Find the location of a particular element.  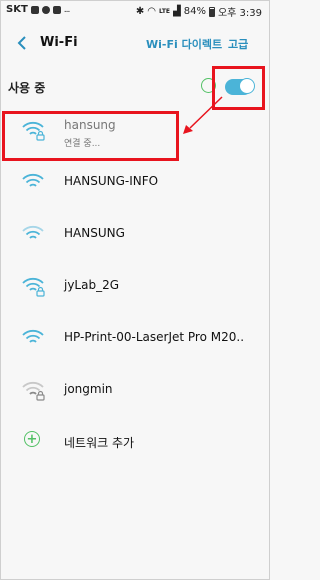

network-name: HP-Print-00-LaserJet Pro M20.. is located at coordinates (154, 337).